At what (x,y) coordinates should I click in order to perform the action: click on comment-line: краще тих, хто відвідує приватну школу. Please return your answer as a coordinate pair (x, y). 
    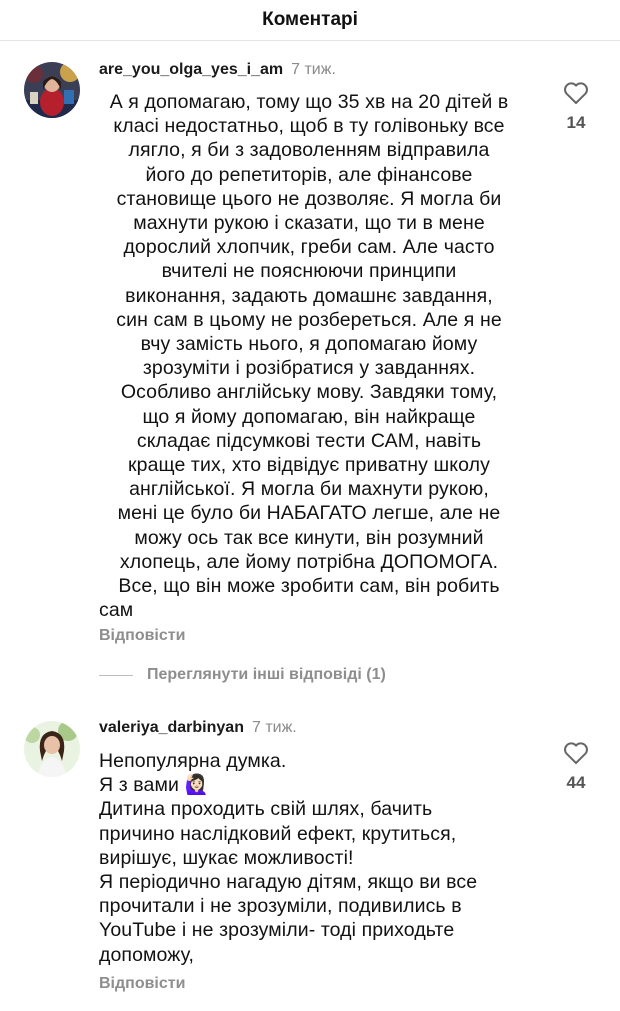
    Looking at the image, I should click on (309, 465).